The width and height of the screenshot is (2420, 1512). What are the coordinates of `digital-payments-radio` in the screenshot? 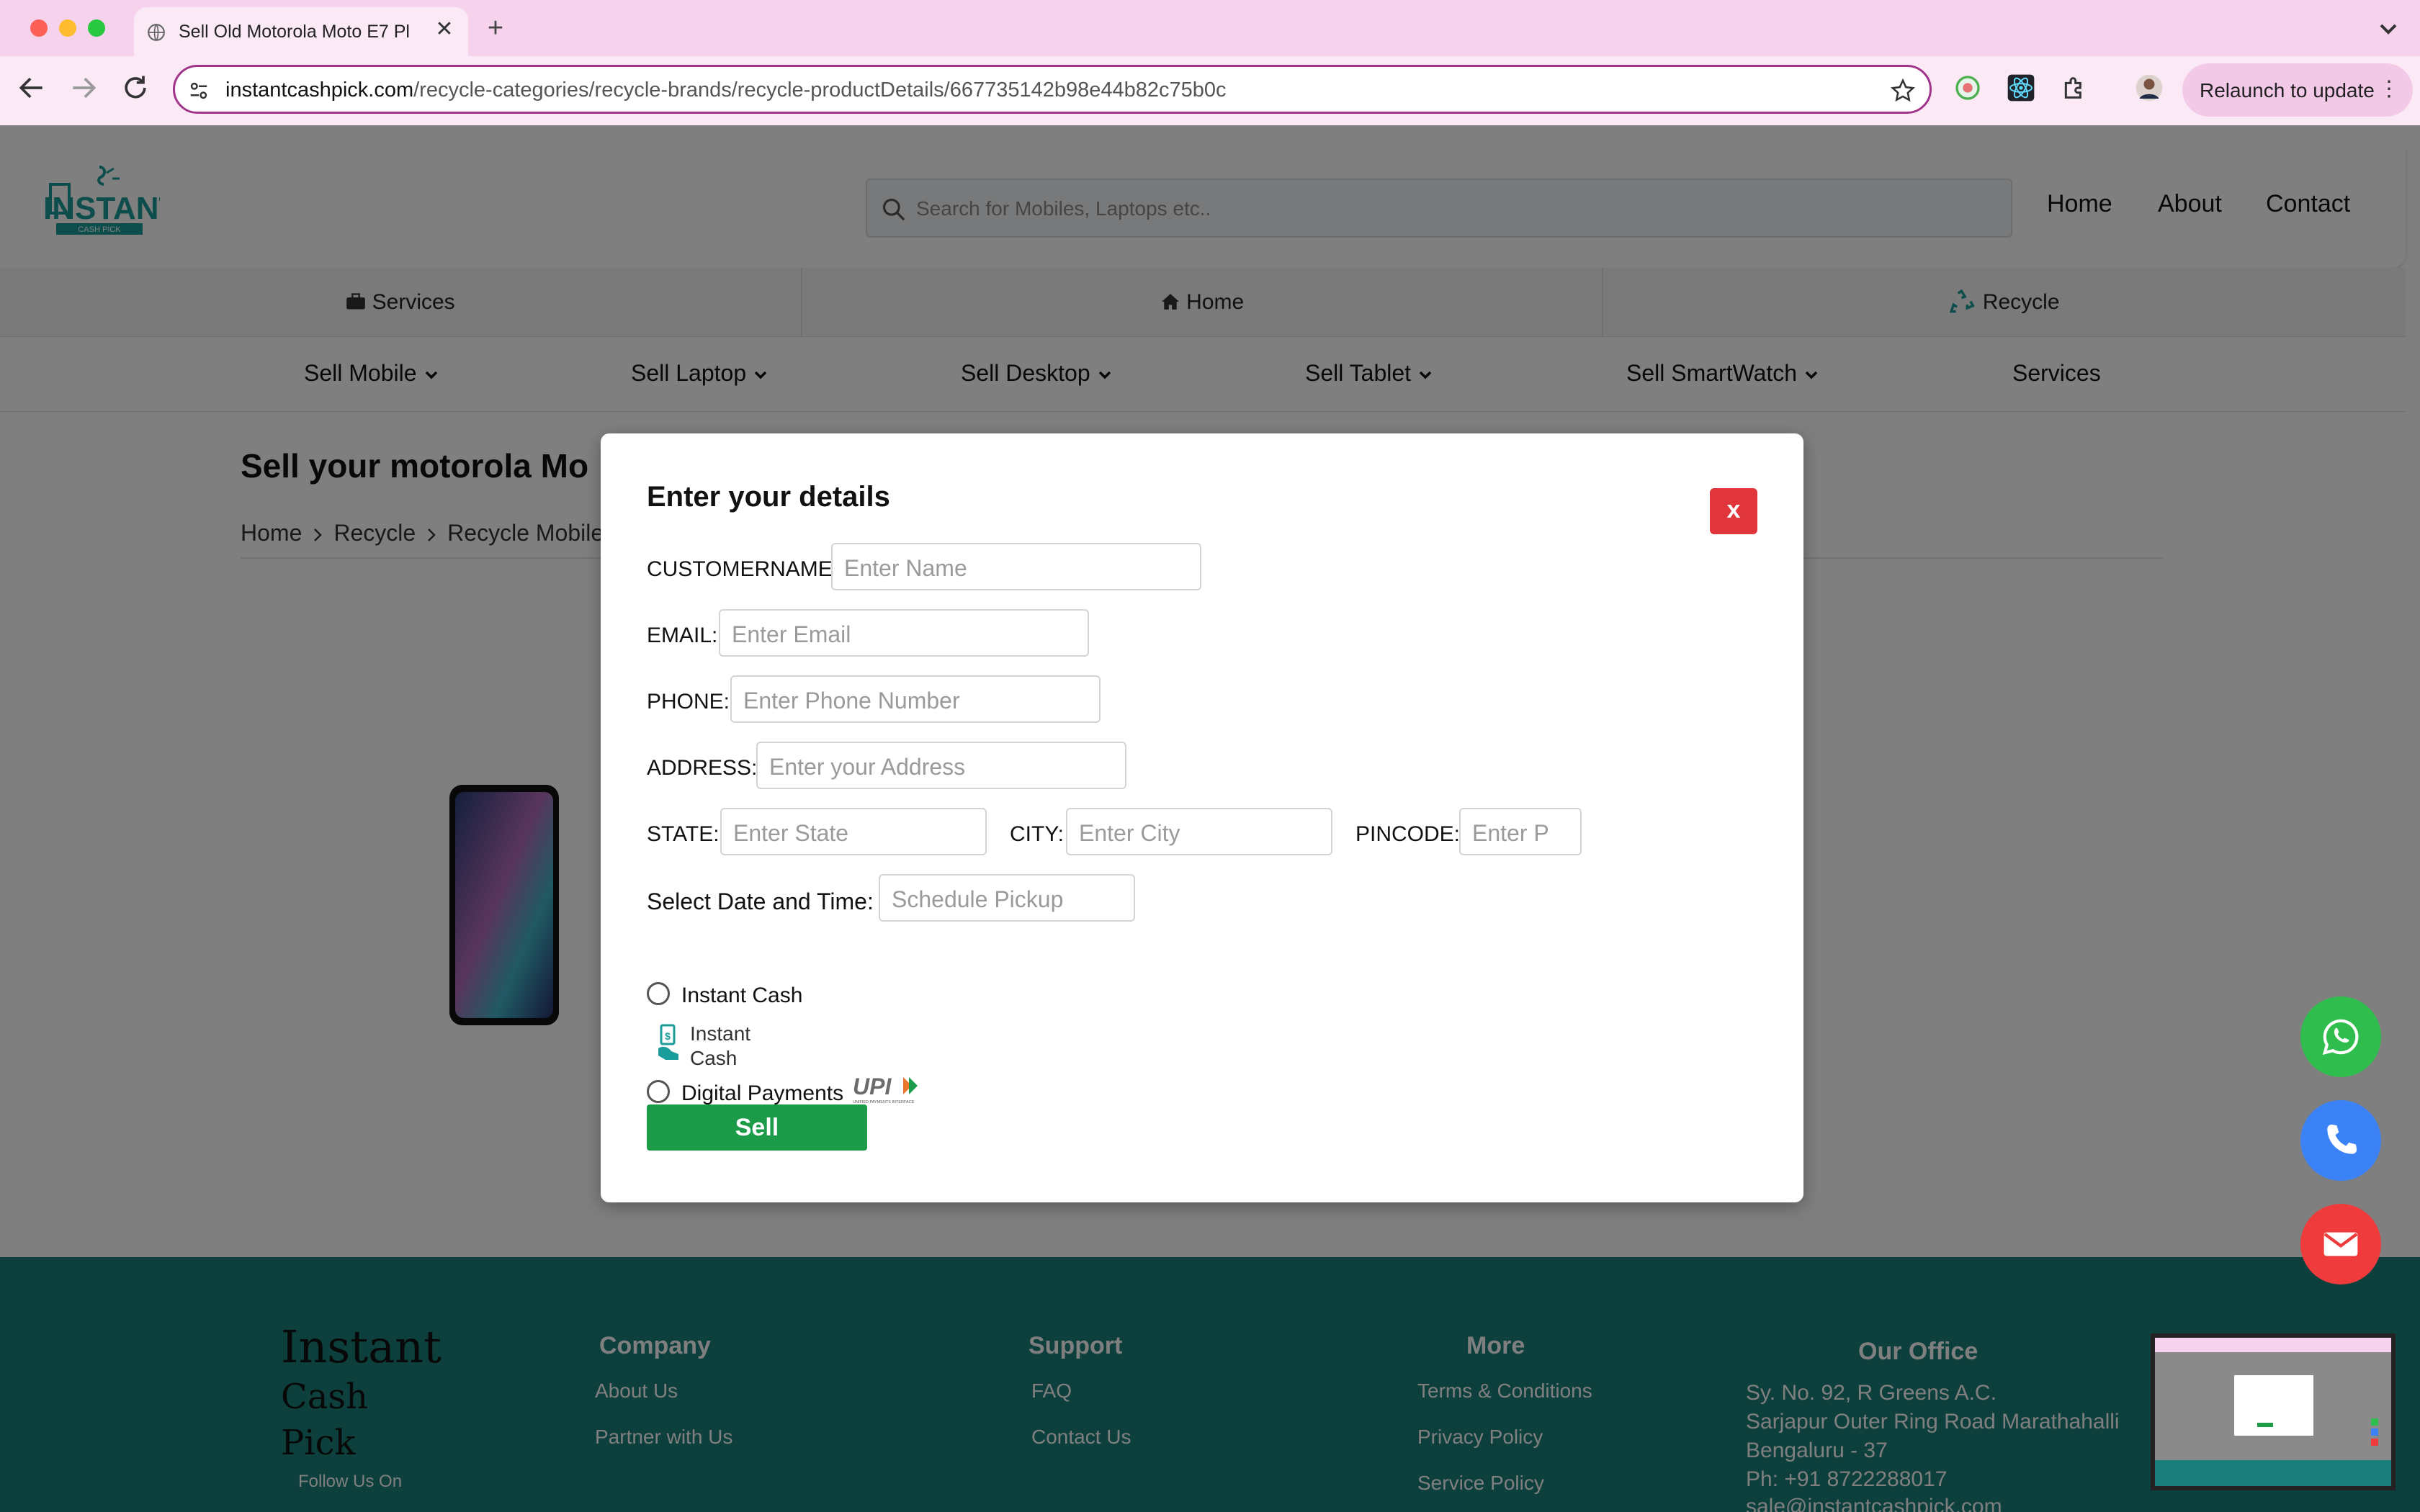 It's located at (658, 1091).